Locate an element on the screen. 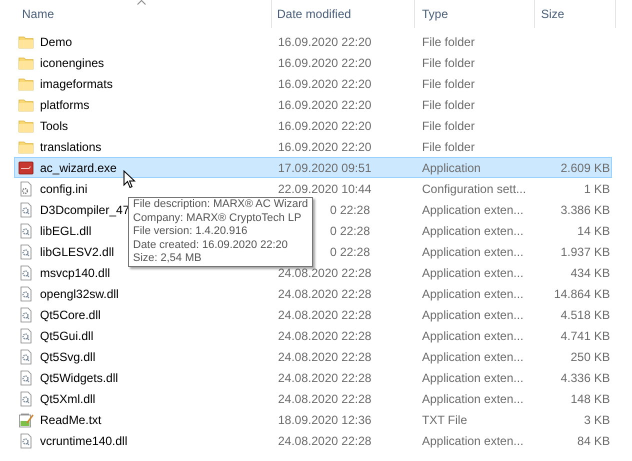 Image resolution: width=632 pixels, height=461 pixels. file-name: D3Dcompiler_47 is located at coordinates (85, 210).